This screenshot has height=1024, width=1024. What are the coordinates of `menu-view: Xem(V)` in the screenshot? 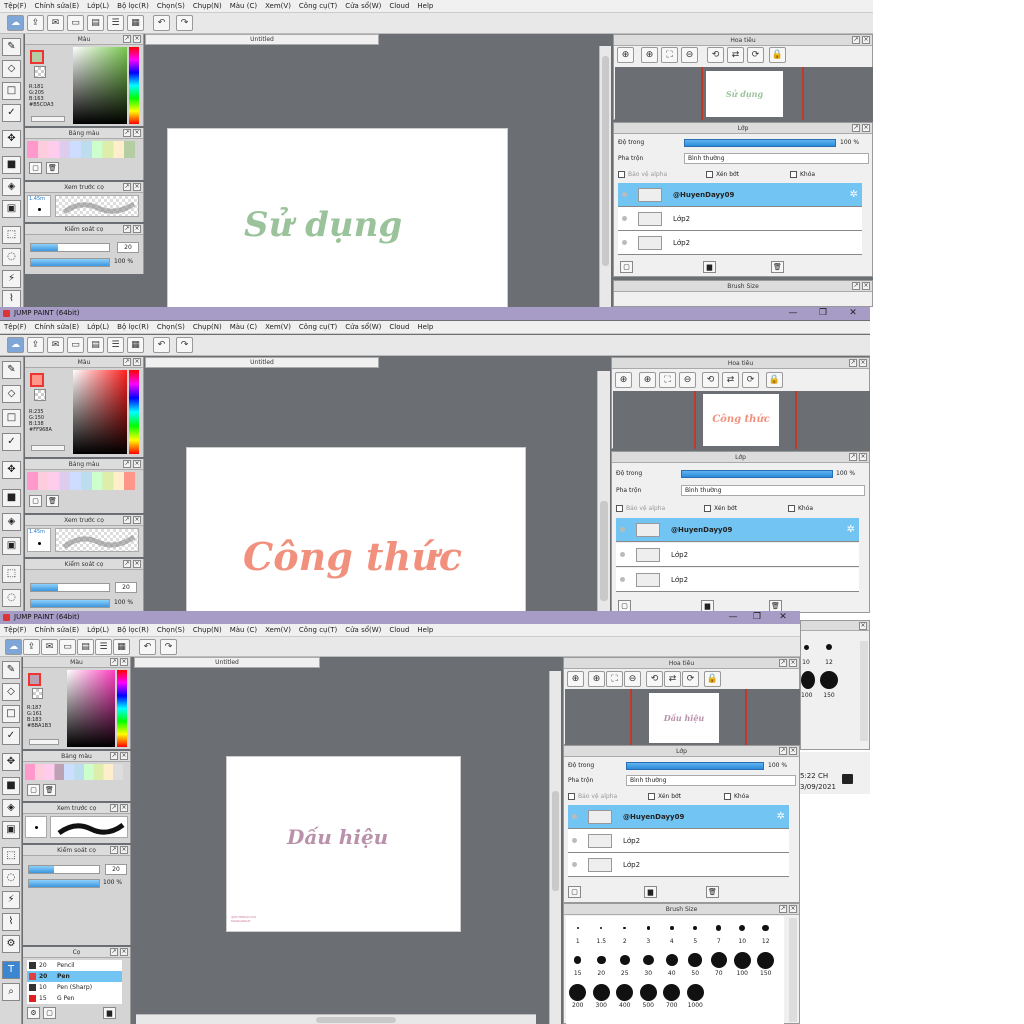 It's located at (278, 630).